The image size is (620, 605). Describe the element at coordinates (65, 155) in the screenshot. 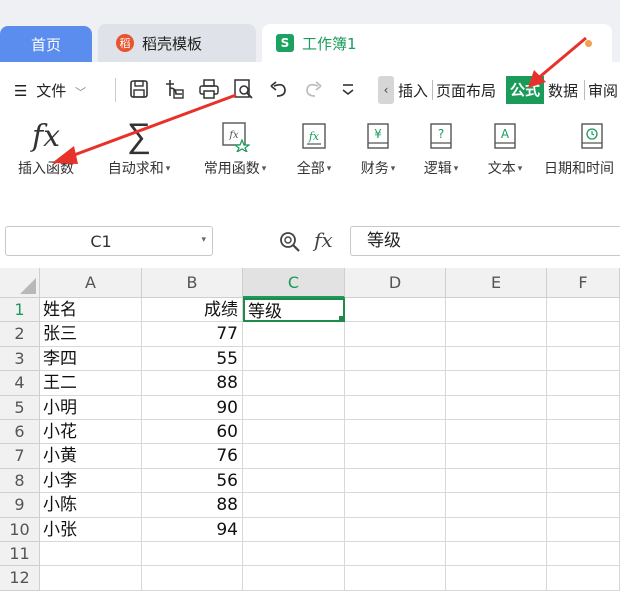

I see `annotation-arrowhead` at that location.